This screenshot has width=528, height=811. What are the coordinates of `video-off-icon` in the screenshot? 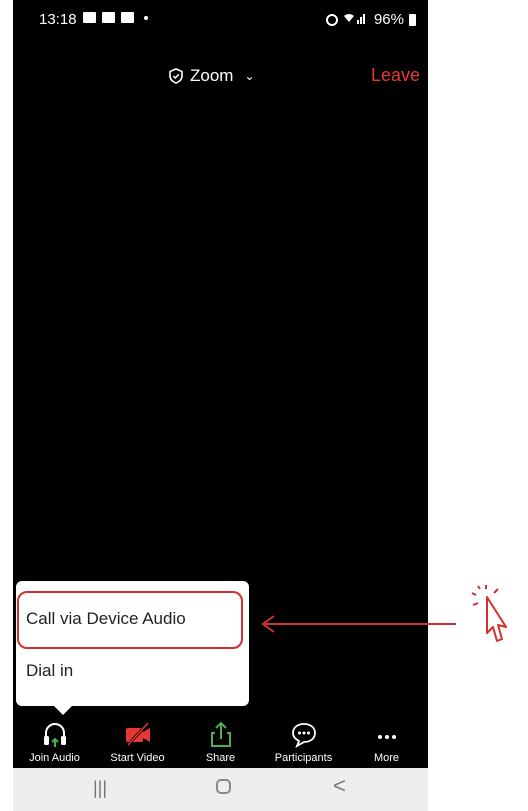 It's located at (137, 734).